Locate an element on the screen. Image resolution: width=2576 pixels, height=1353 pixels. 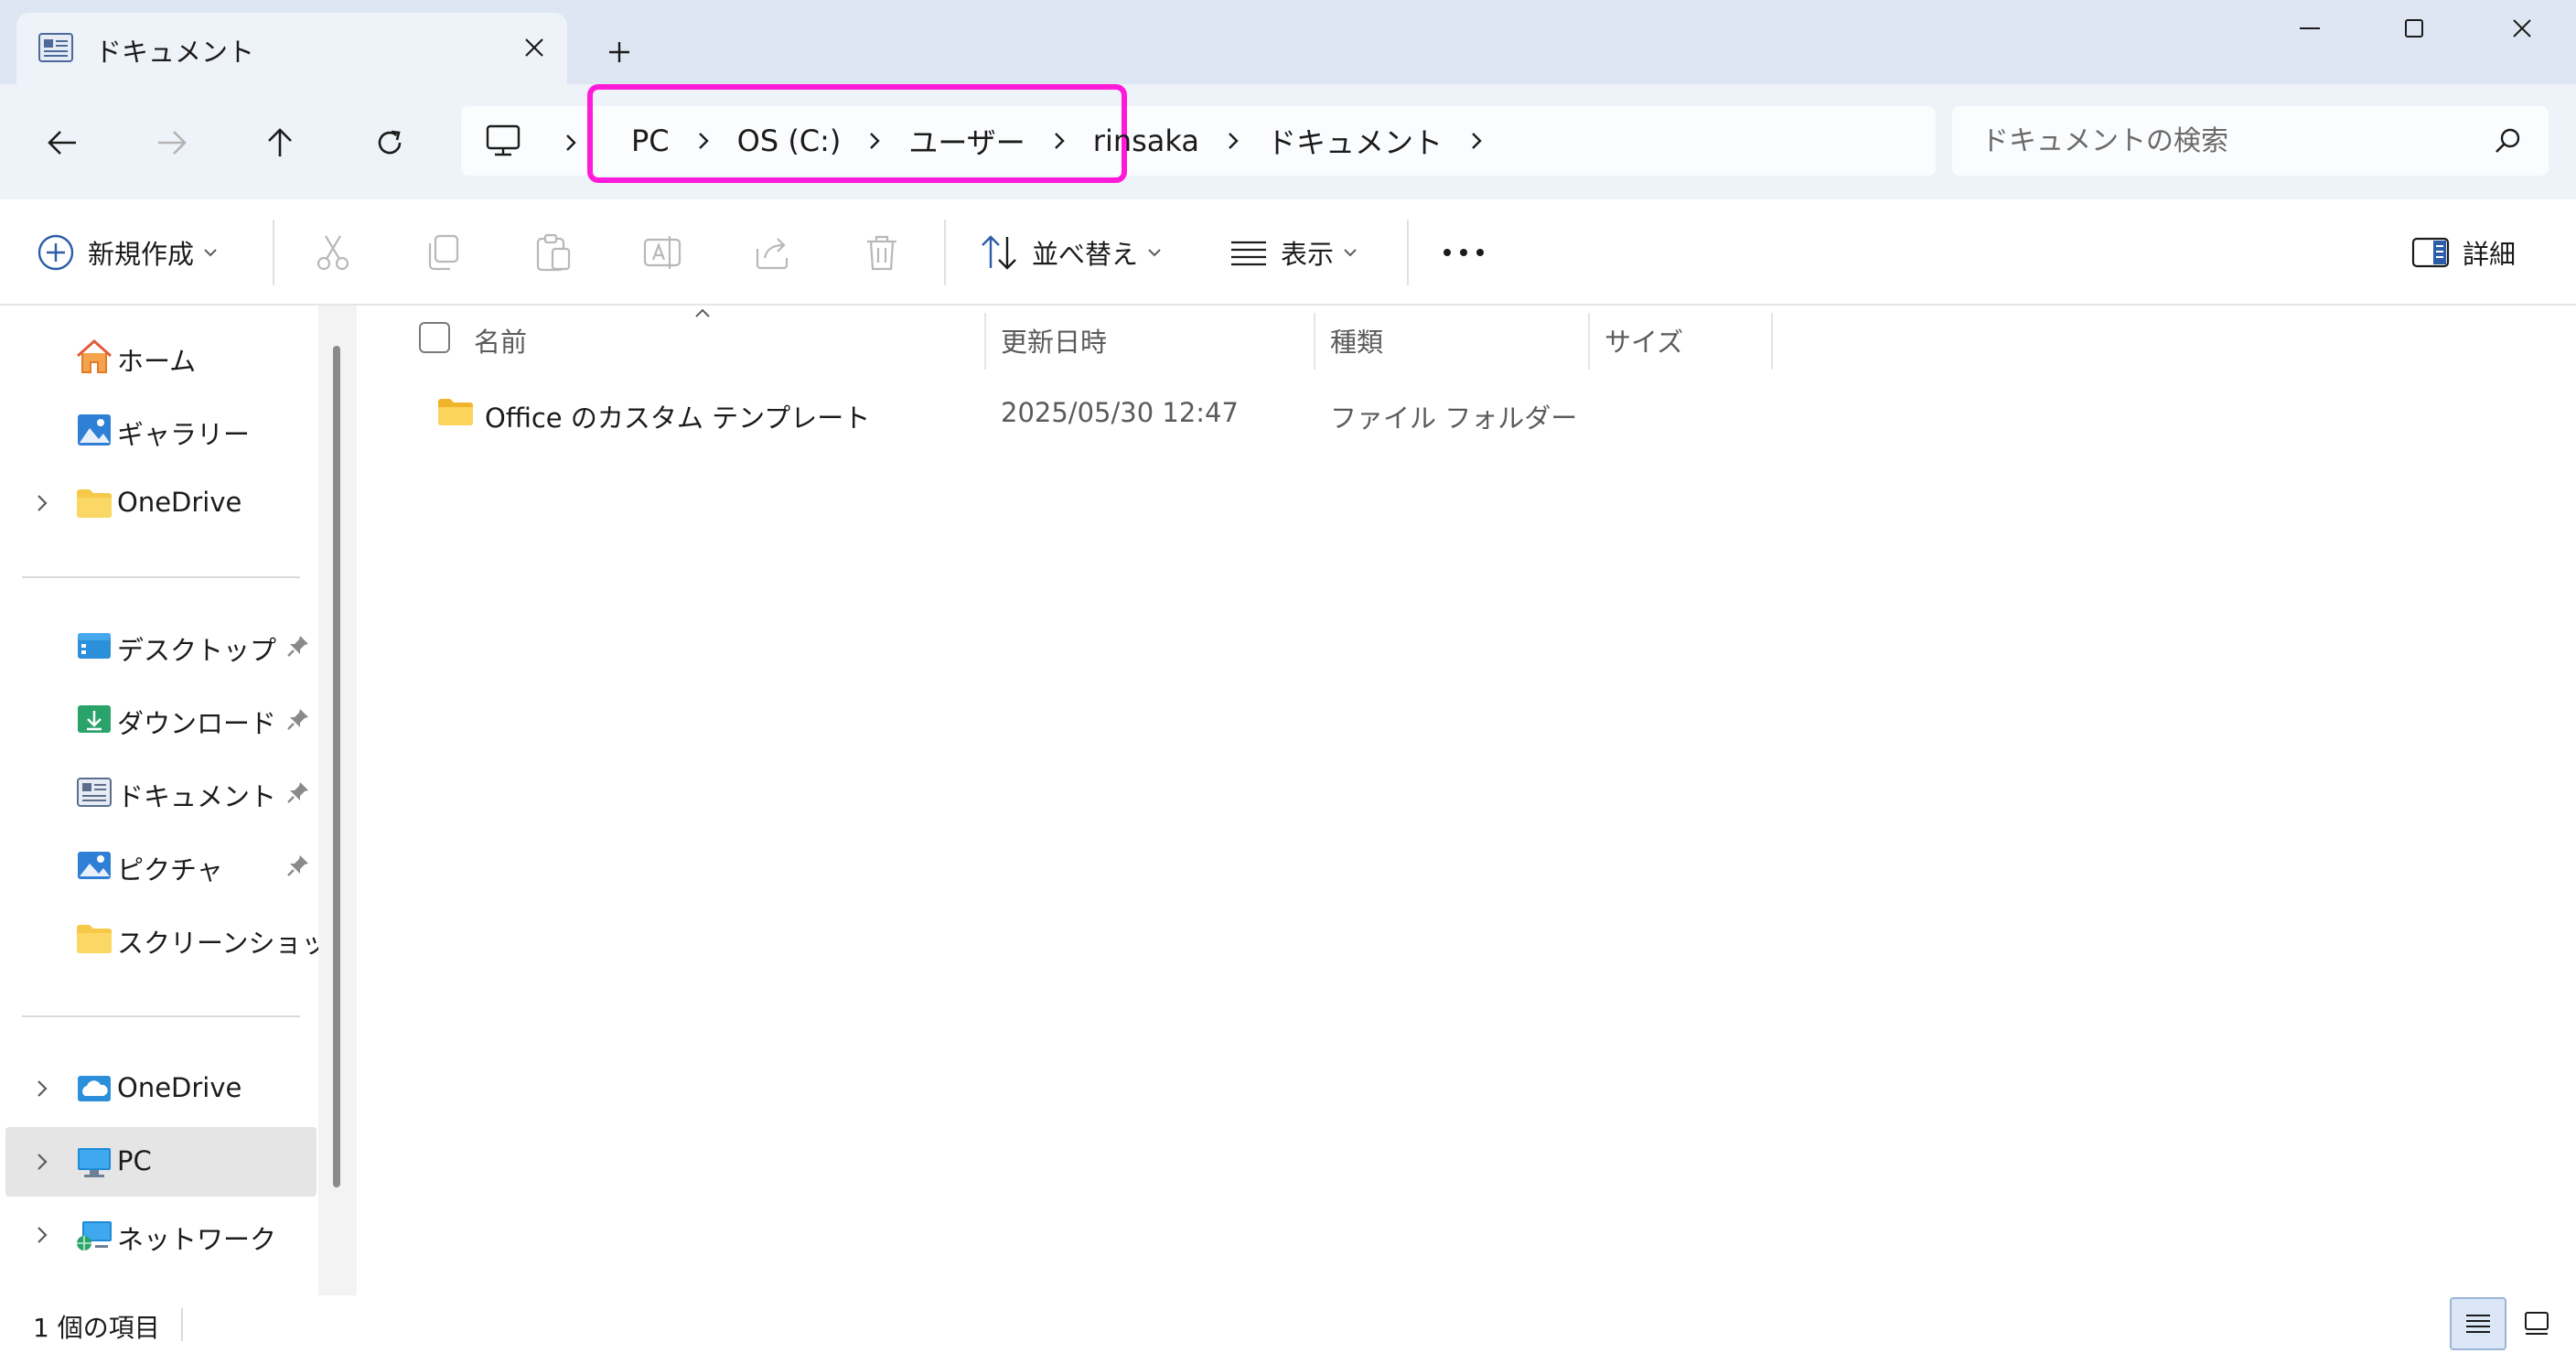
delete-button is located at coordinates (882, 252).